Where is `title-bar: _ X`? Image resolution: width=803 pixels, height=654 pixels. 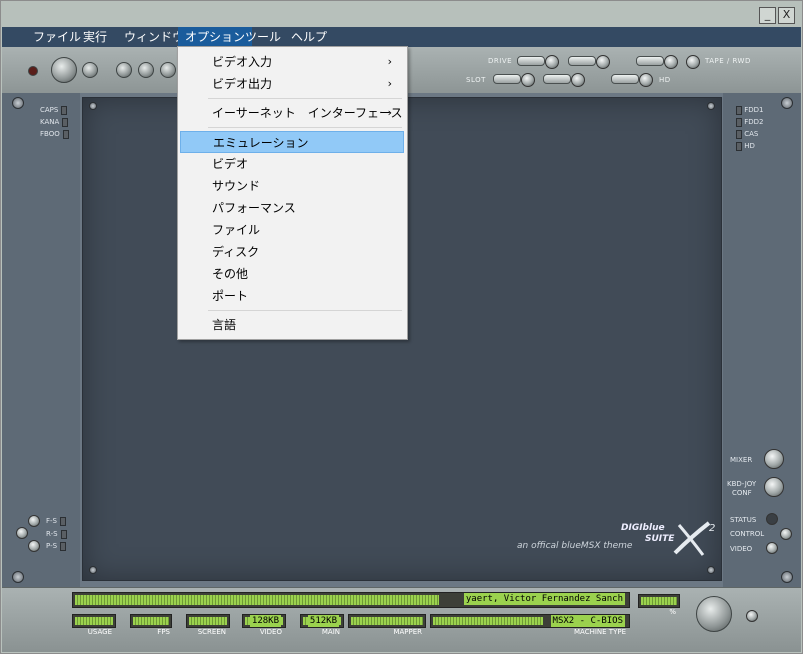 title-bar: _ X is located at coordinates (401, 14).